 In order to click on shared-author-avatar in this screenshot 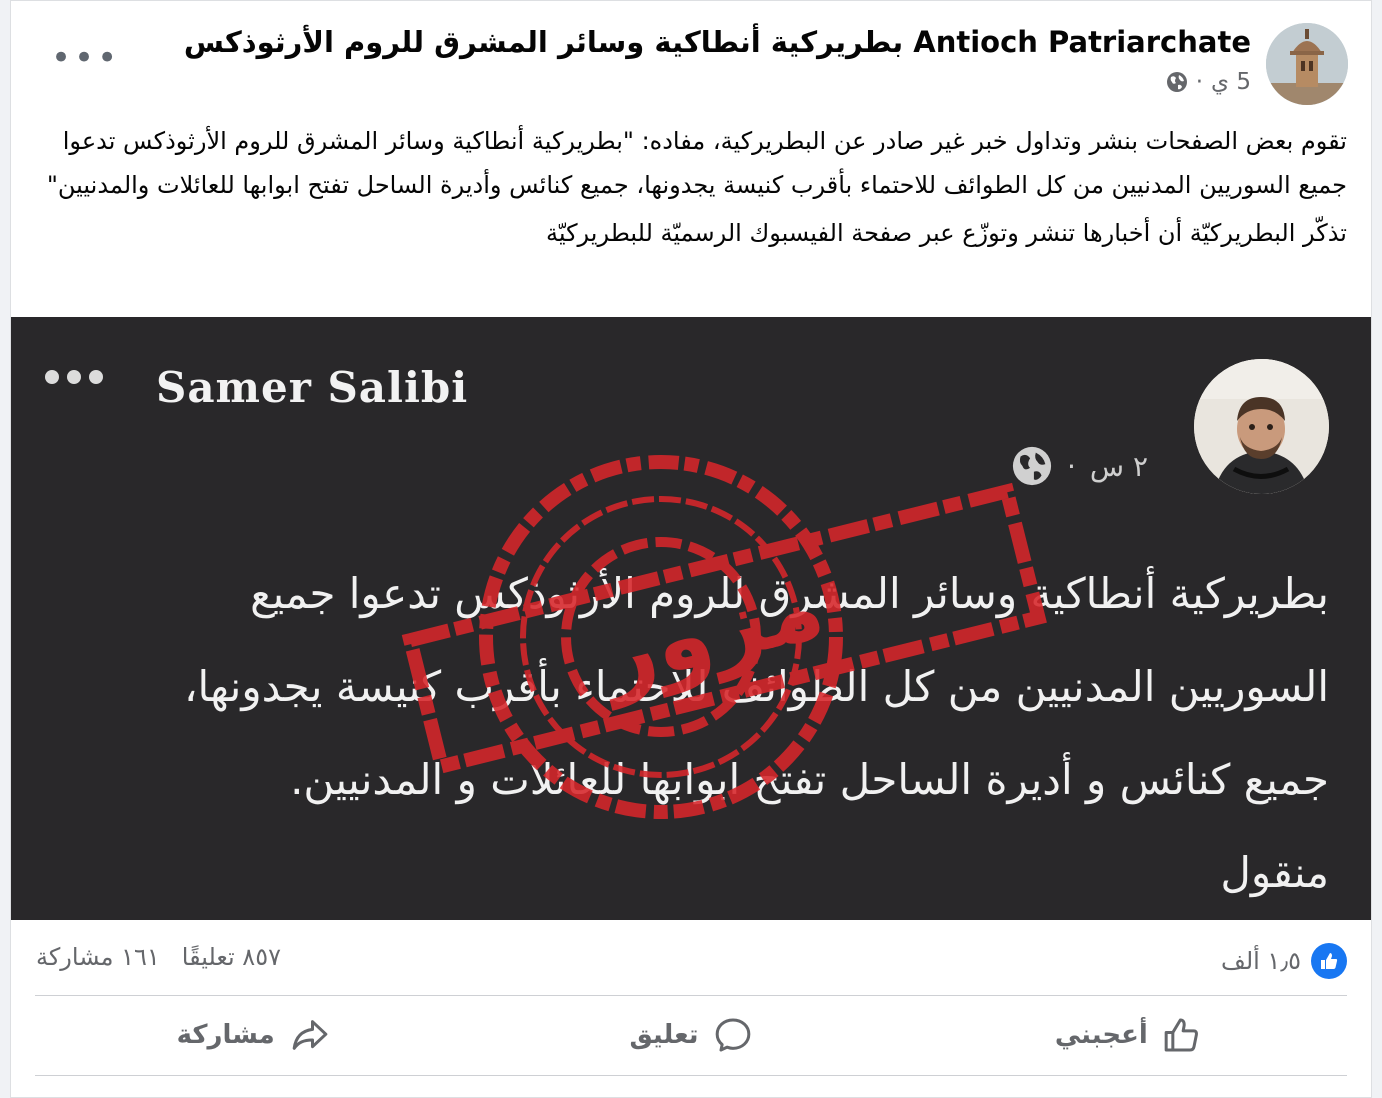, I will do `click(1261, 426)`.